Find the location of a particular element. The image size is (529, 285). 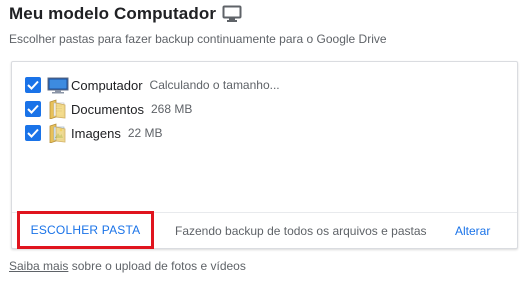

learn-more-link: Saiba mais is located at coordinates (38, 266).